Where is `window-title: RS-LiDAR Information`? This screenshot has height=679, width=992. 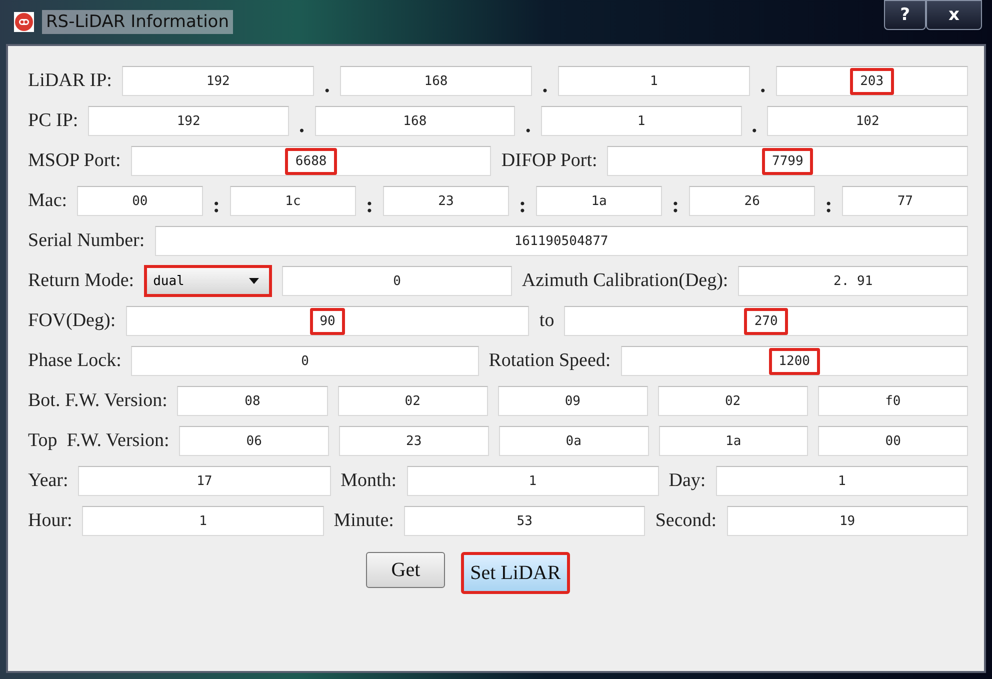
window-title: RS-LiDAR Information is located at coordinates (137, 22).